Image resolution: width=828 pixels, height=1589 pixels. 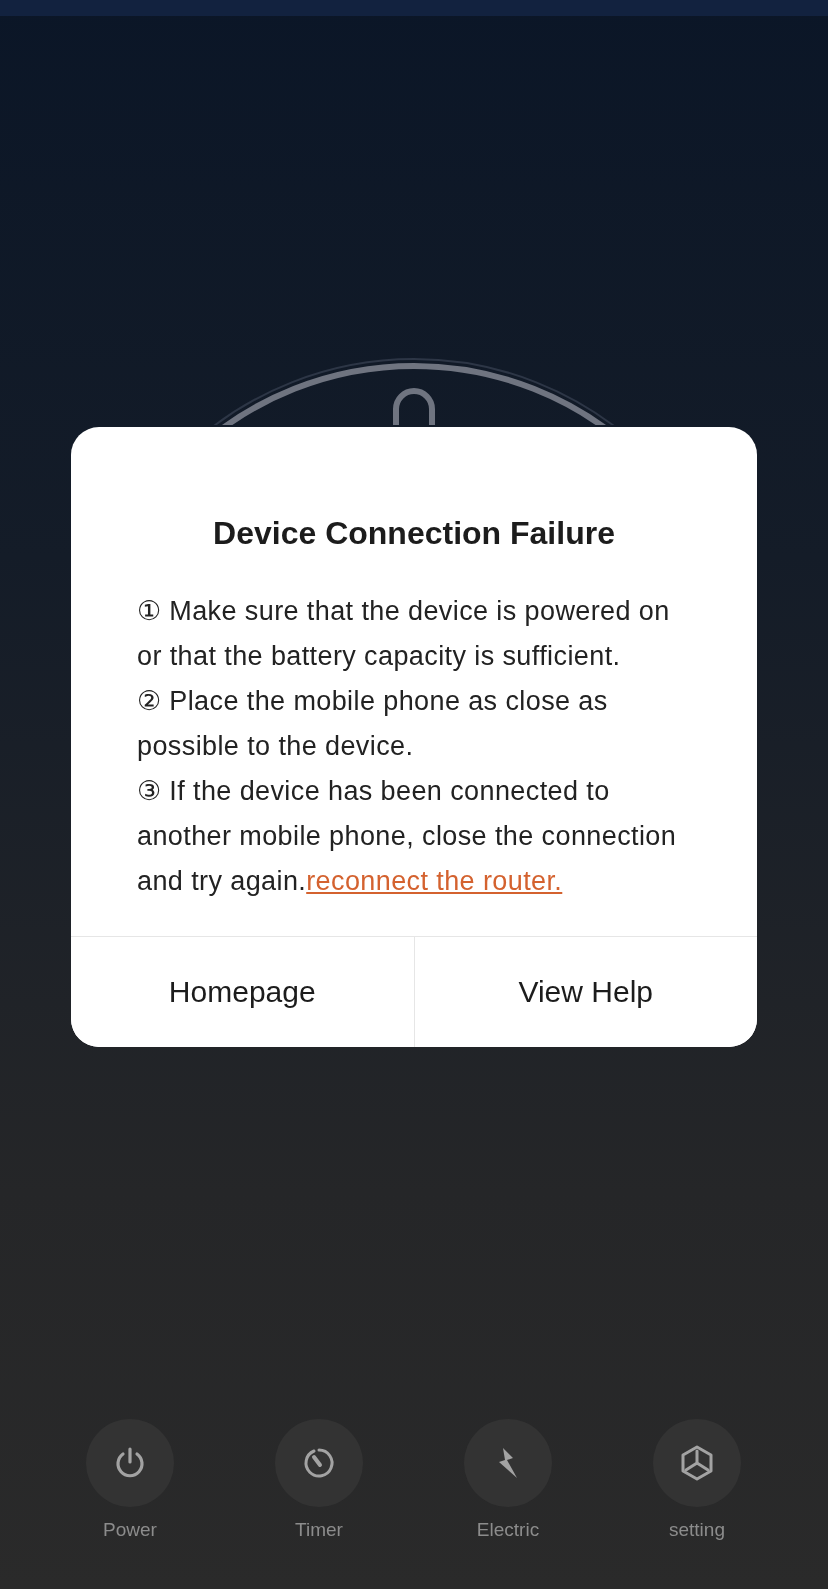 What do you see at coordinates (319, 1463) in the screenshot?
I see `timer-icon` at bounding box center [319, 1463].